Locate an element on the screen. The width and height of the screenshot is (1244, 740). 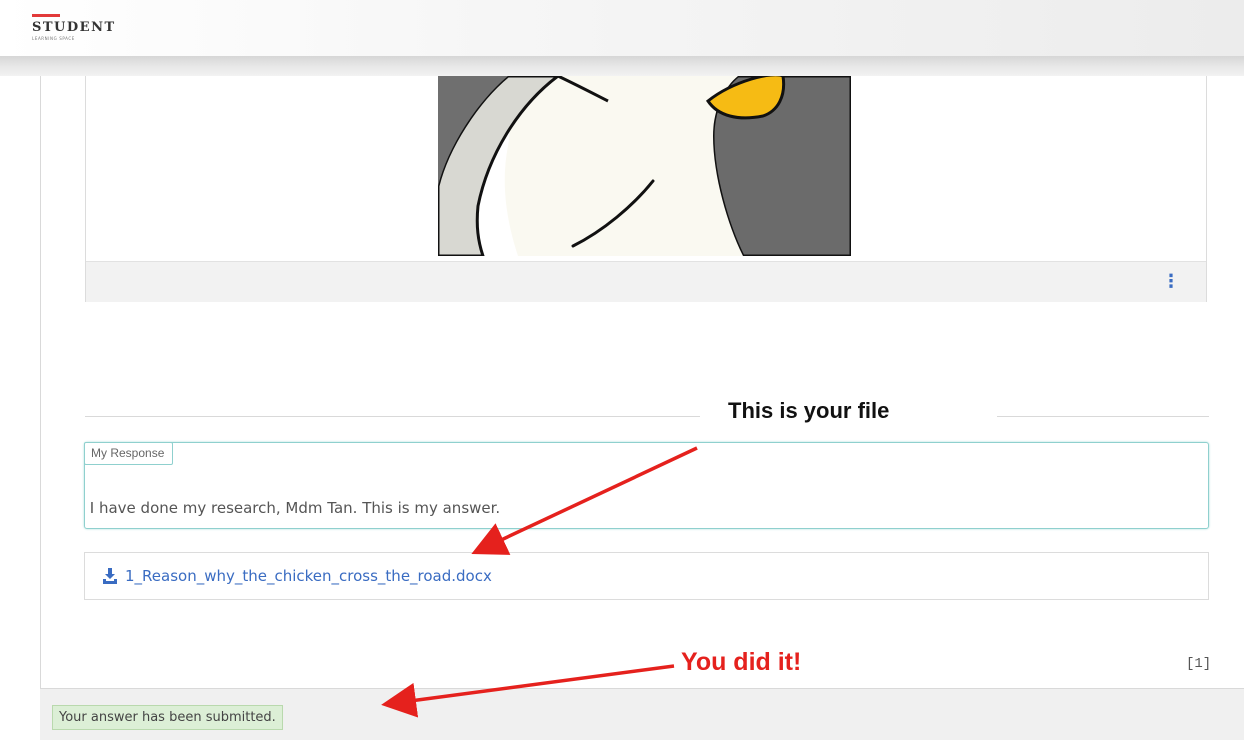
logo-subtitle: LEARNING SPACE is located at coordinates (53, 38).